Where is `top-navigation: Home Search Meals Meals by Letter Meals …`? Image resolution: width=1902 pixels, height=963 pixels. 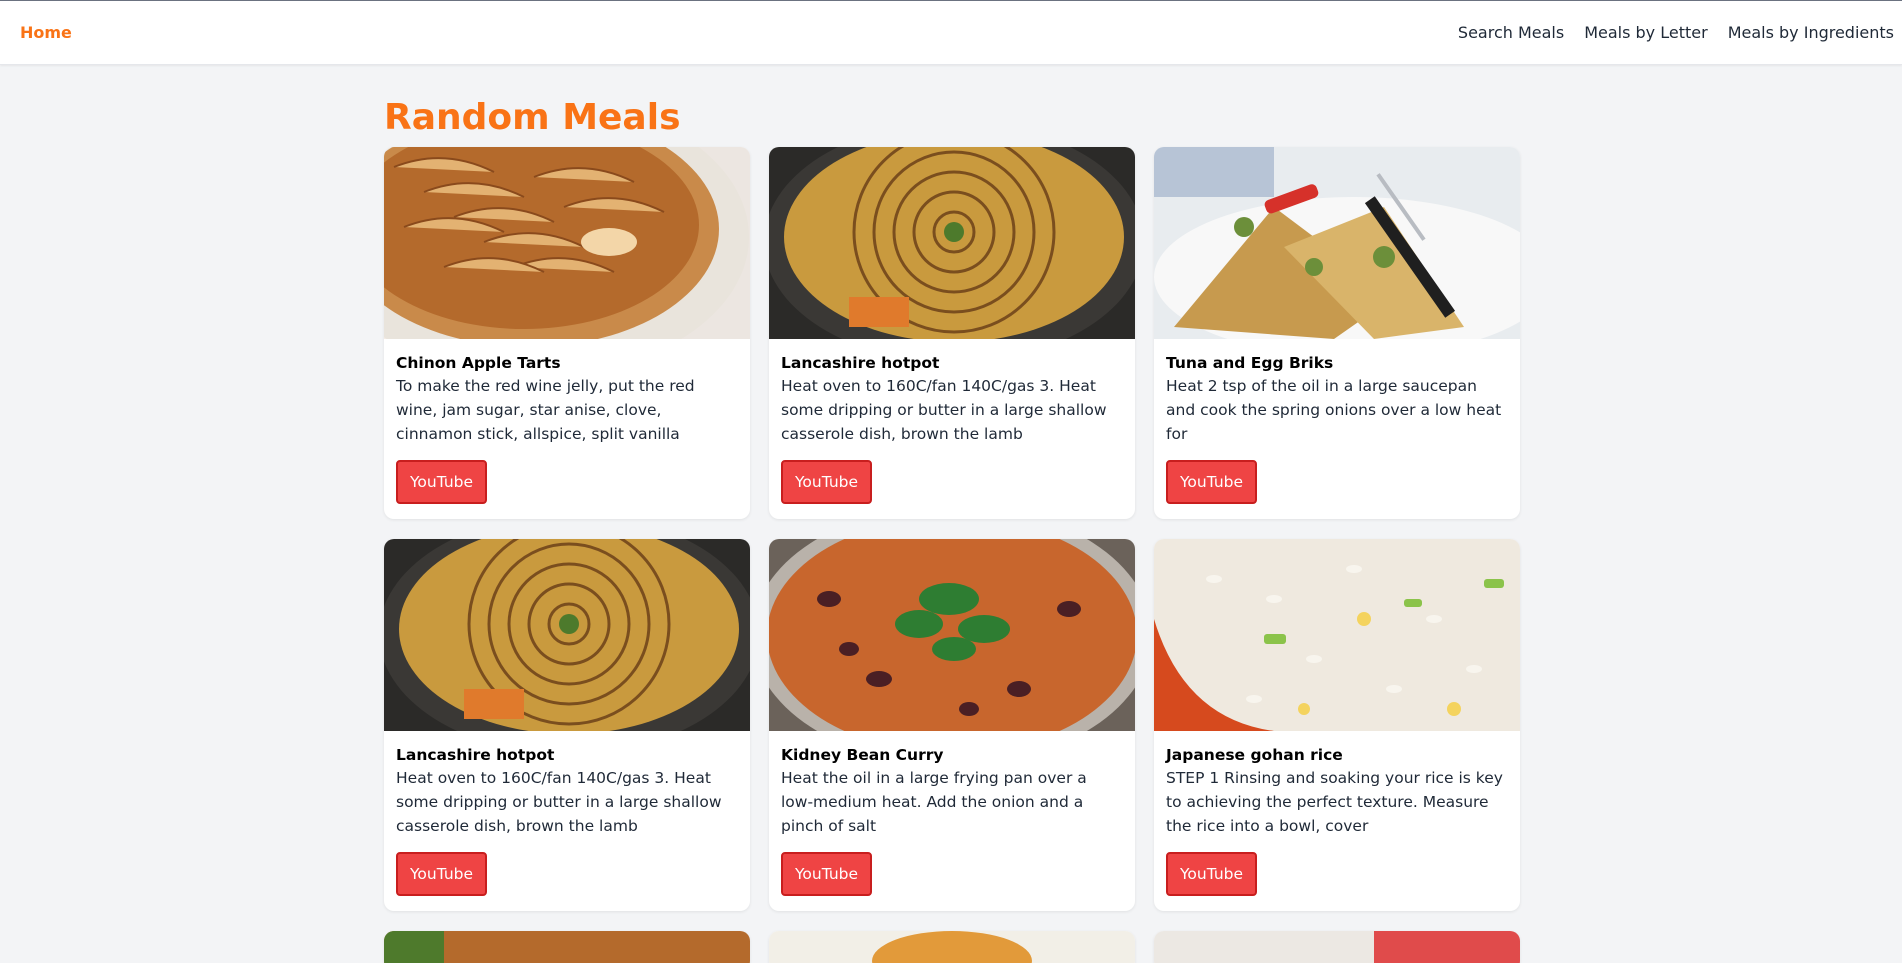 top-navigation: Home Search Meals Meals by Letter Meals … is located at coordinates (951, 32).